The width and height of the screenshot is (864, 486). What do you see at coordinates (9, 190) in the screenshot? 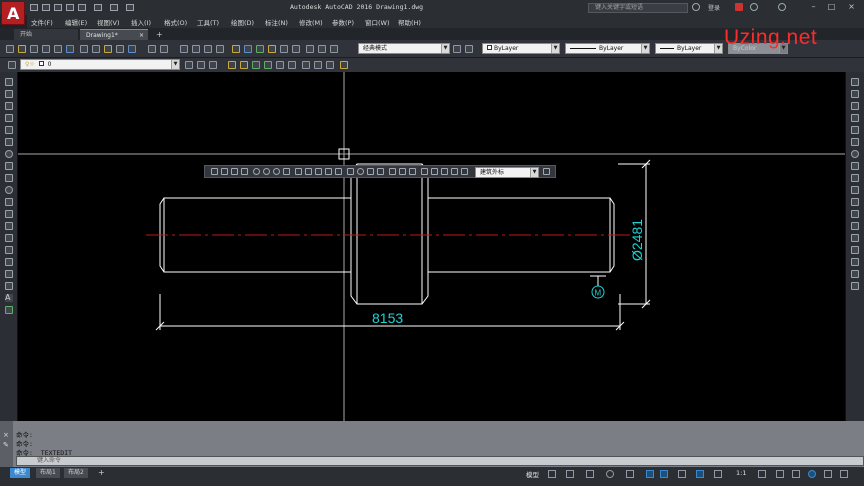
I see `ellipse-icon` at bounding box center [9, 190].